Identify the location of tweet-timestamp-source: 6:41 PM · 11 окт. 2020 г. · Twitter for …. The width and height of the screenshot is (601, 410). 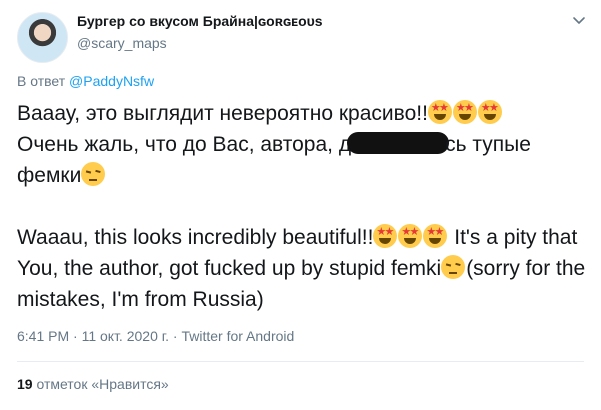
(155, 336).